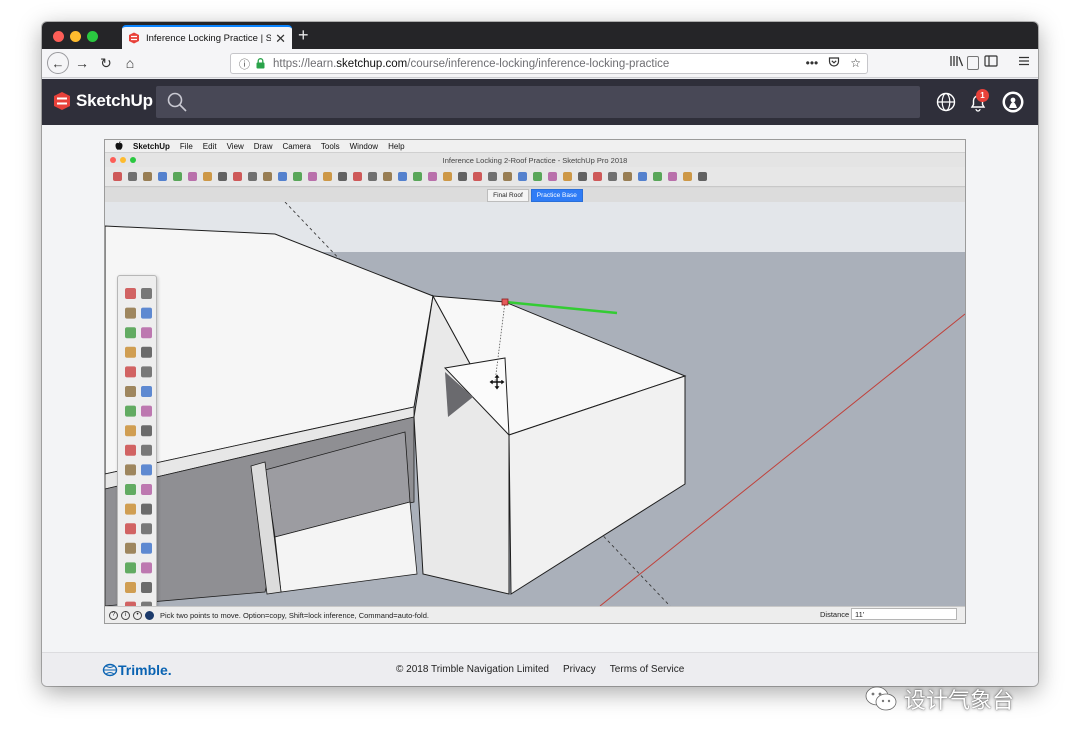  Describe the element at coordinates (979, 100) in the screenshot. I see `notifications-button: 1` at that location.